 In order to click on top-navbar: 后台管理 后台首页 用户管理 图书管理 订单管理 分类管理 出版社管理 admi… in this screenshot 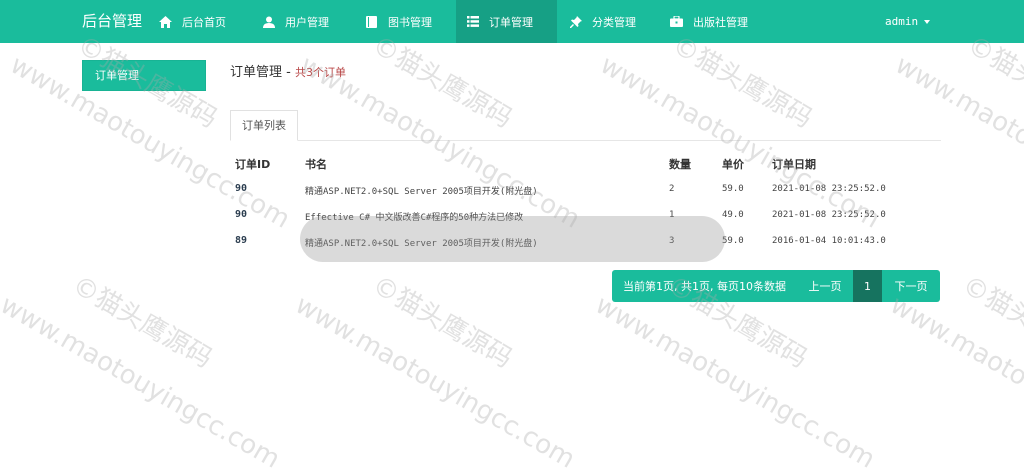, I will do `click(512, 21)`.